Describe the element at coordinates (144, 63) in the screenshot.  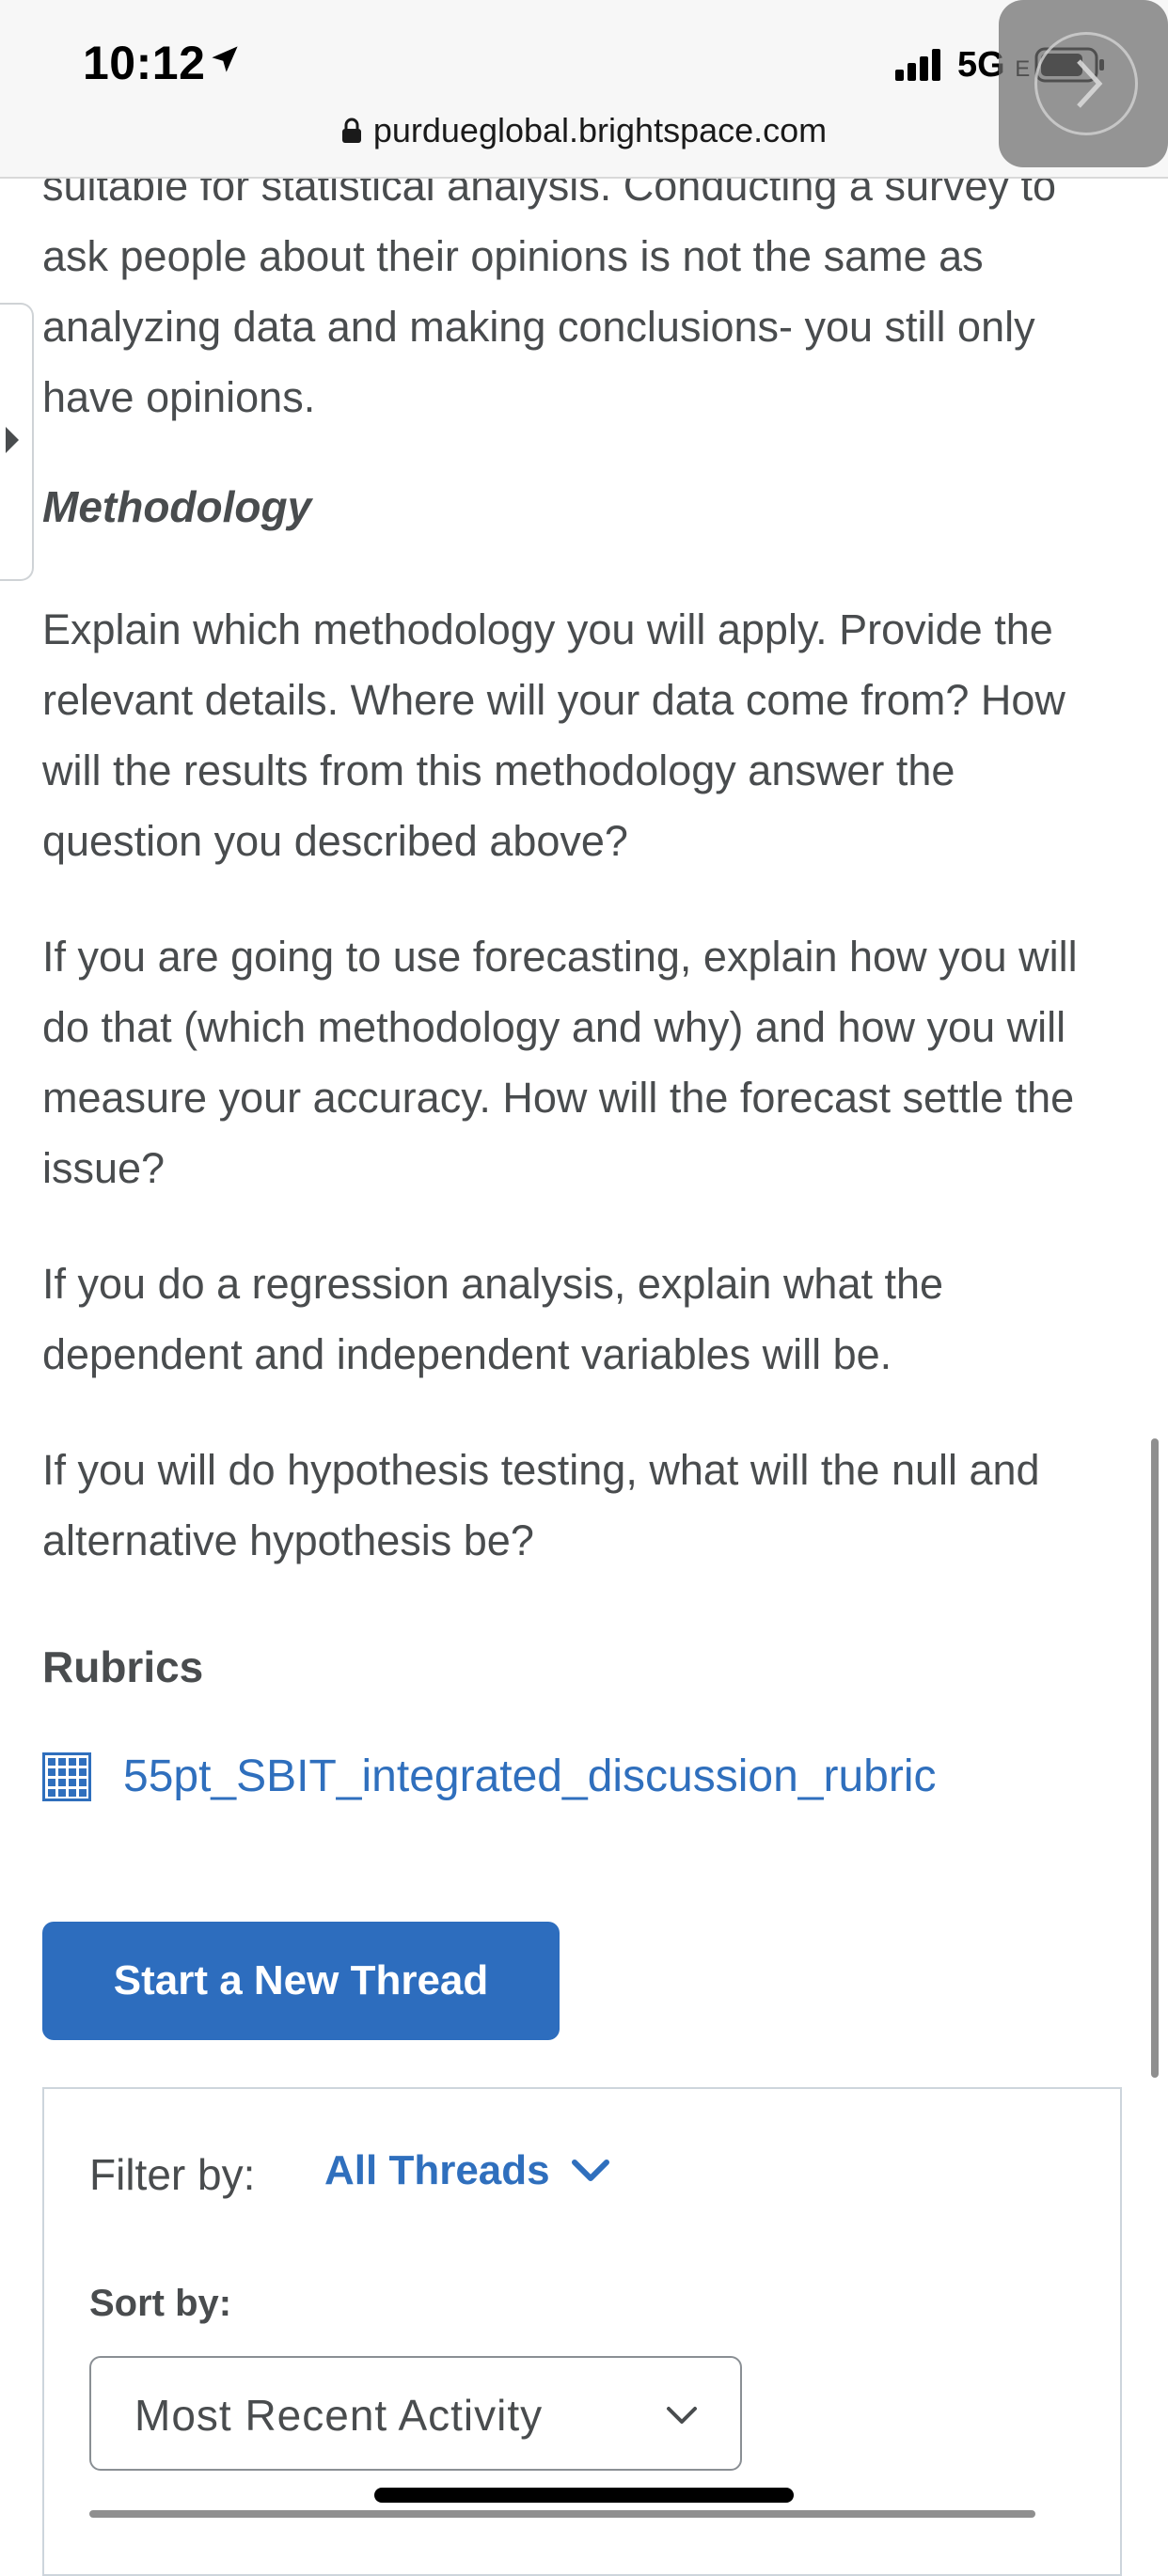
I see `status-time: 10:12` at that location.